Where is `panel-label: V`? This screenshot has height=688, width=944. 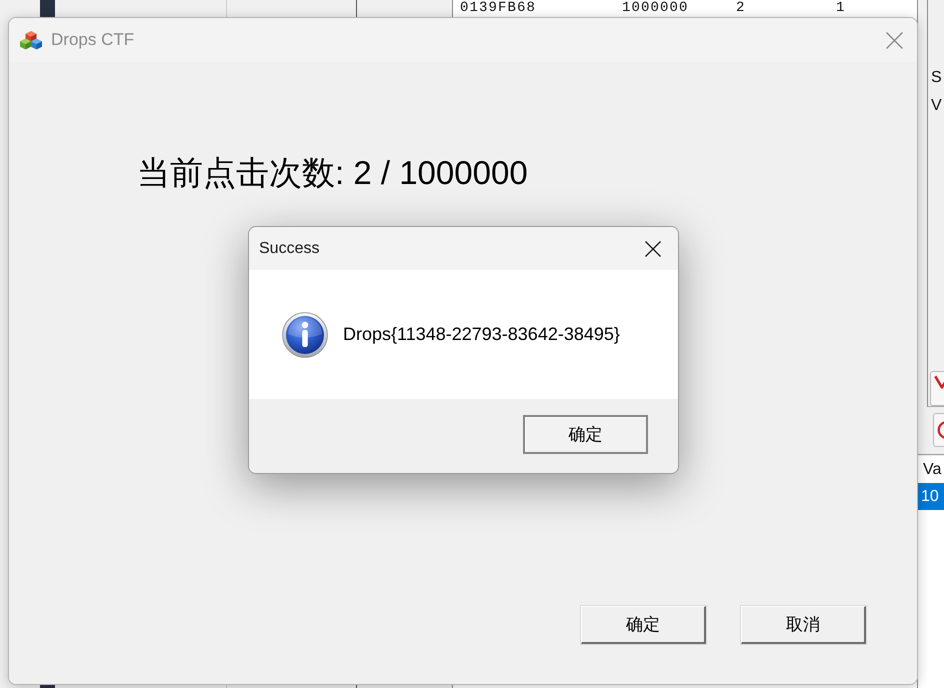
panel-label: V is located at coordinates (936, 106).